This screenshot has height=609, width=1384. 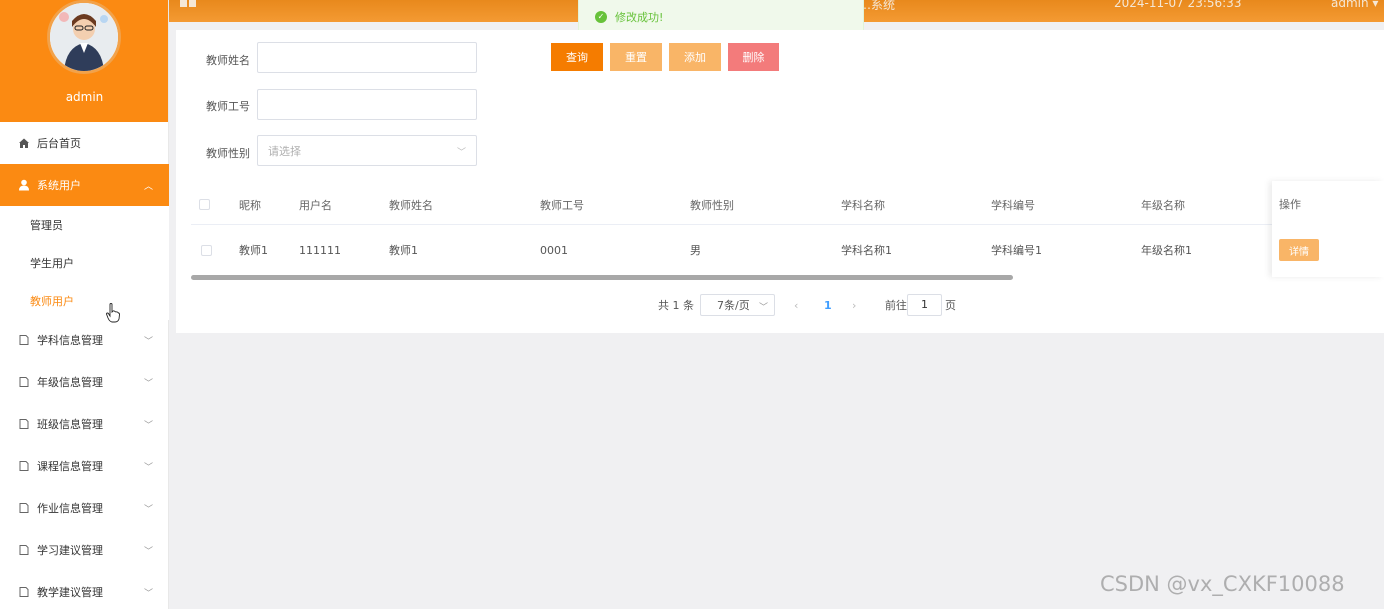 I want to click on cell-username: 111111, so click(x=320, y=250).